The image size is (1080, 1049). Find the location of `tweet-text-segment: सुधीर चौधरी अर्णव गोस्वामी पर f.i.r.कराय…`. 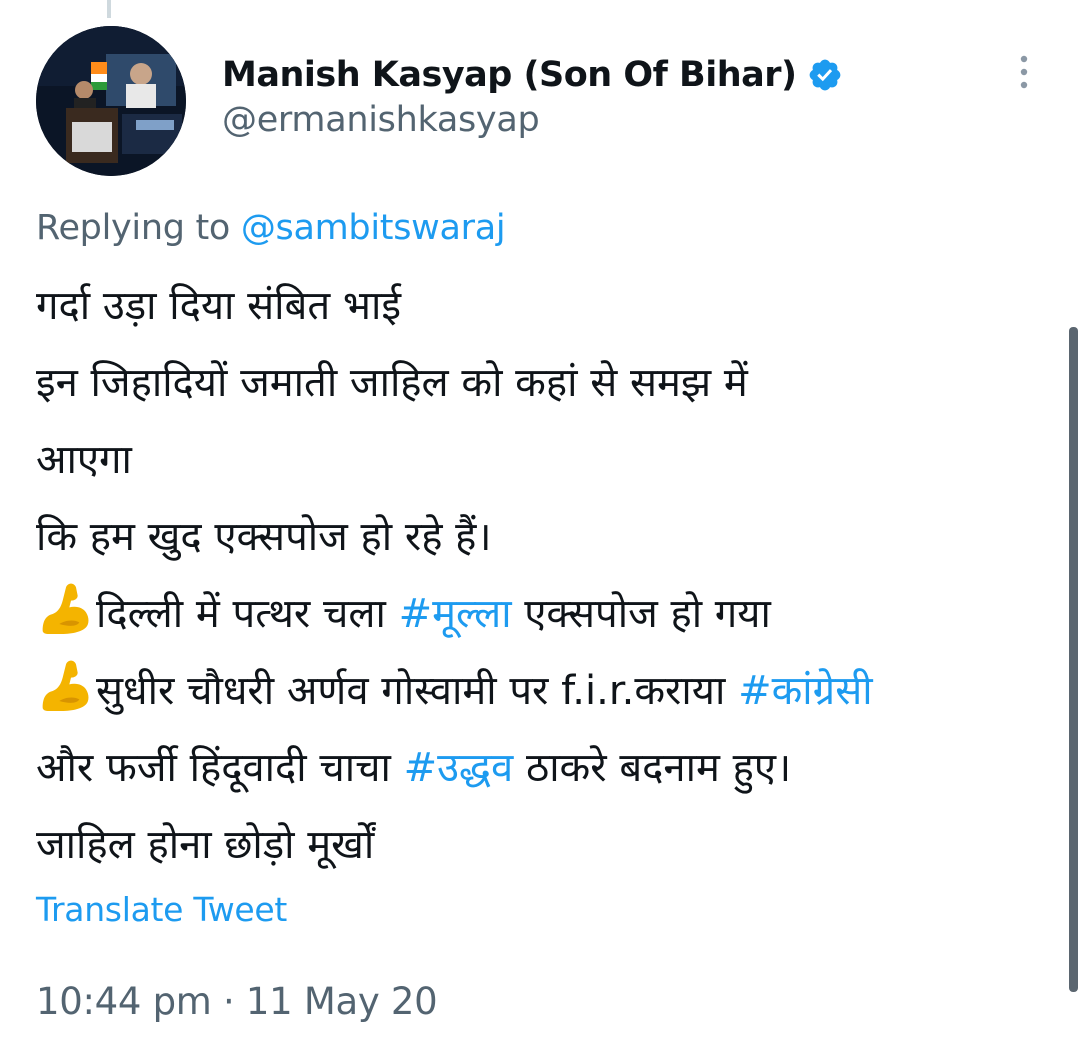

tweet-text-segment: सुधीर चौधरी अर्णव गोस्वामी पर f.i.r.कराय… is located at coordinates (417, 691).